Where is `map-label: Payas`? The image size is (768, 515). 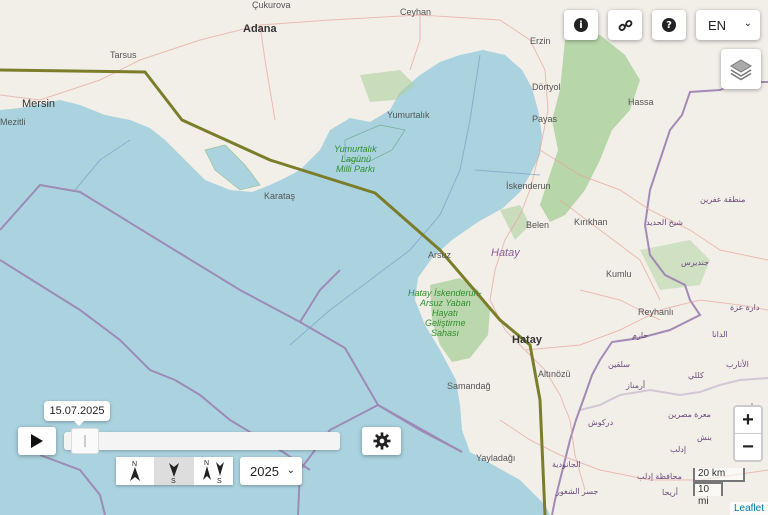 map-label: Payas is located at coordinates (545, 119).